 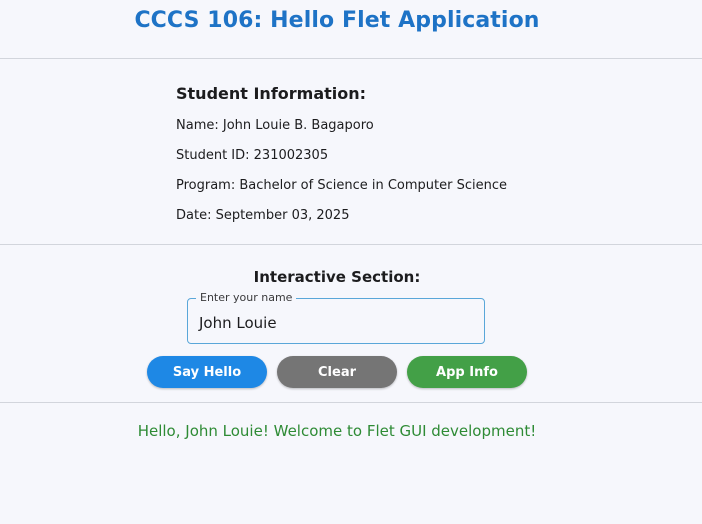 What do you see at coordinates (246, 298) in the screenshot?
I see `name-input-label: Enter your name` at bounding box center [246, 298].